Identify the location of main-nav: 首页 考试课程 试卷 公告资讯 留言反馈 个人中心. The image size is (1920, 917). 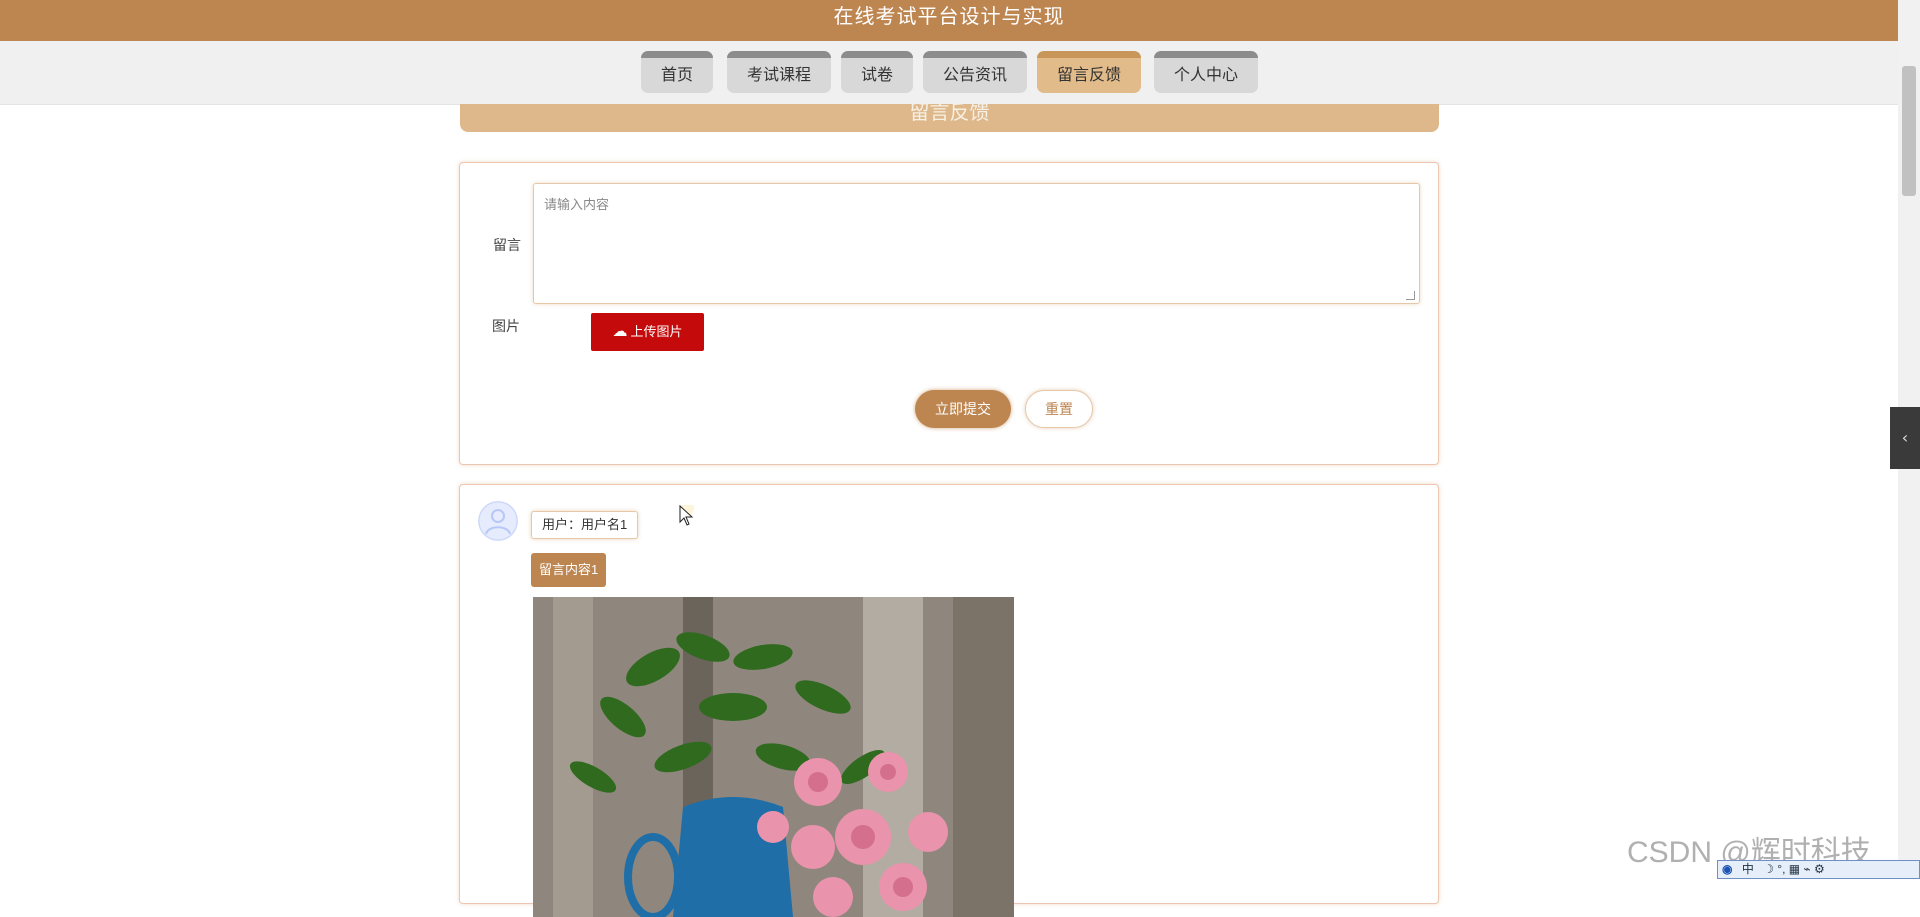
(949, 73).